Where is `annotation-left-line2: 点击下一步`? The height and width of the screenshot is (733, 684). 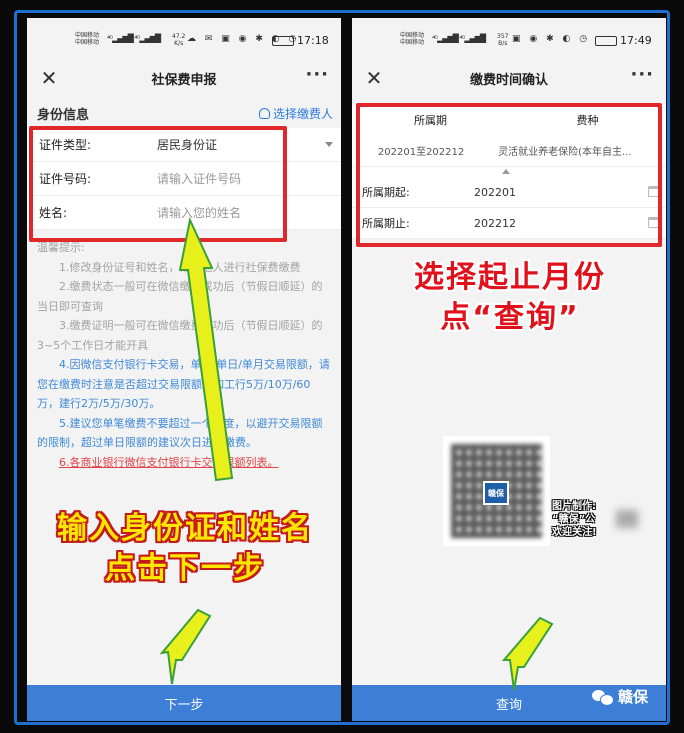 annotation-left-line2: 点击下一步 is located at coordinates (185, 568).